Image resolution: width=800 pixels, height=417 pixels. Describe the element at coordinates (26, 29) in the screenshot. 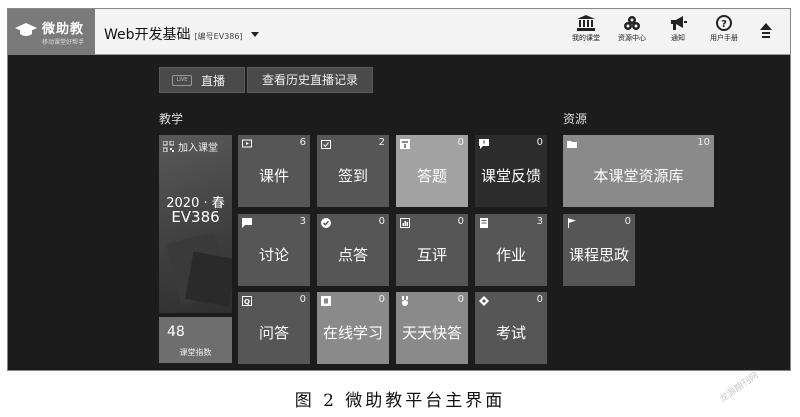

I see `graduation-cap-icon` at that location.